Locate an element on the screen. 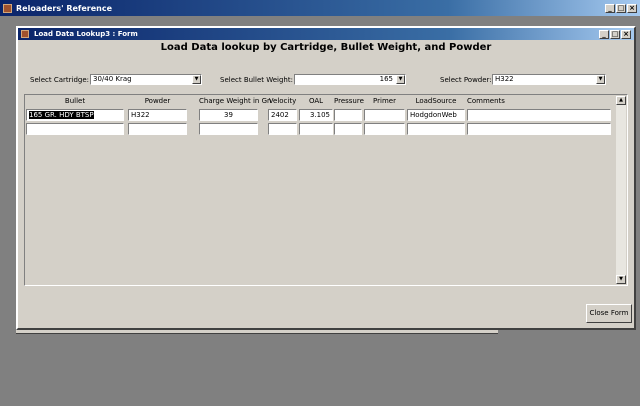 This screenshot has height=406, width=640. table-cell: 2402 is located at coordinates (282, 115).